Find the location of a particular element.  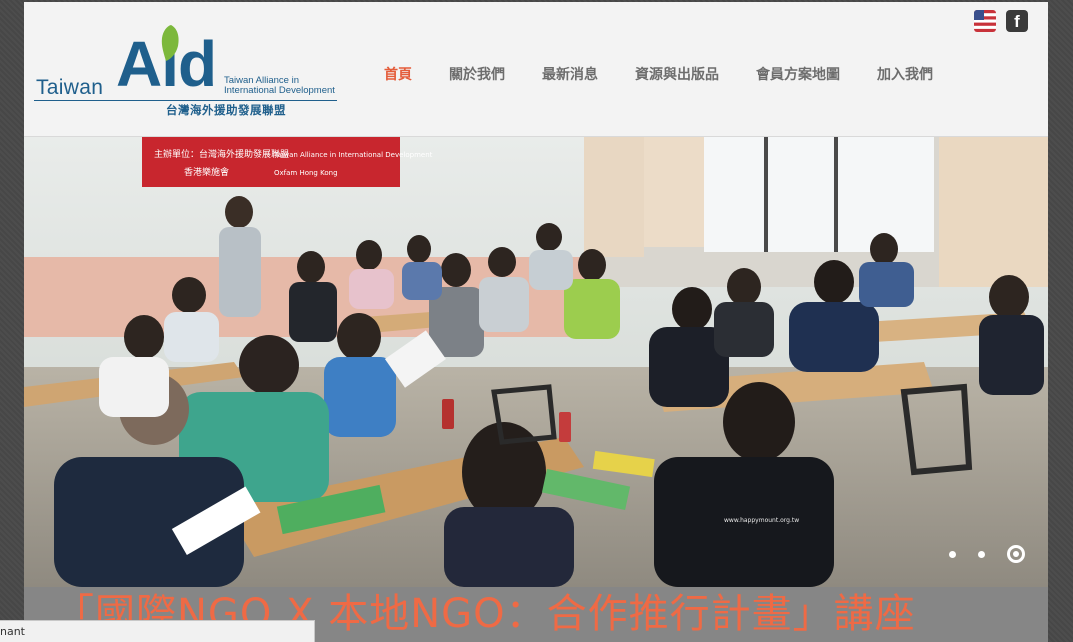

facebook-icon: f is located at coordinates (1017, 21).